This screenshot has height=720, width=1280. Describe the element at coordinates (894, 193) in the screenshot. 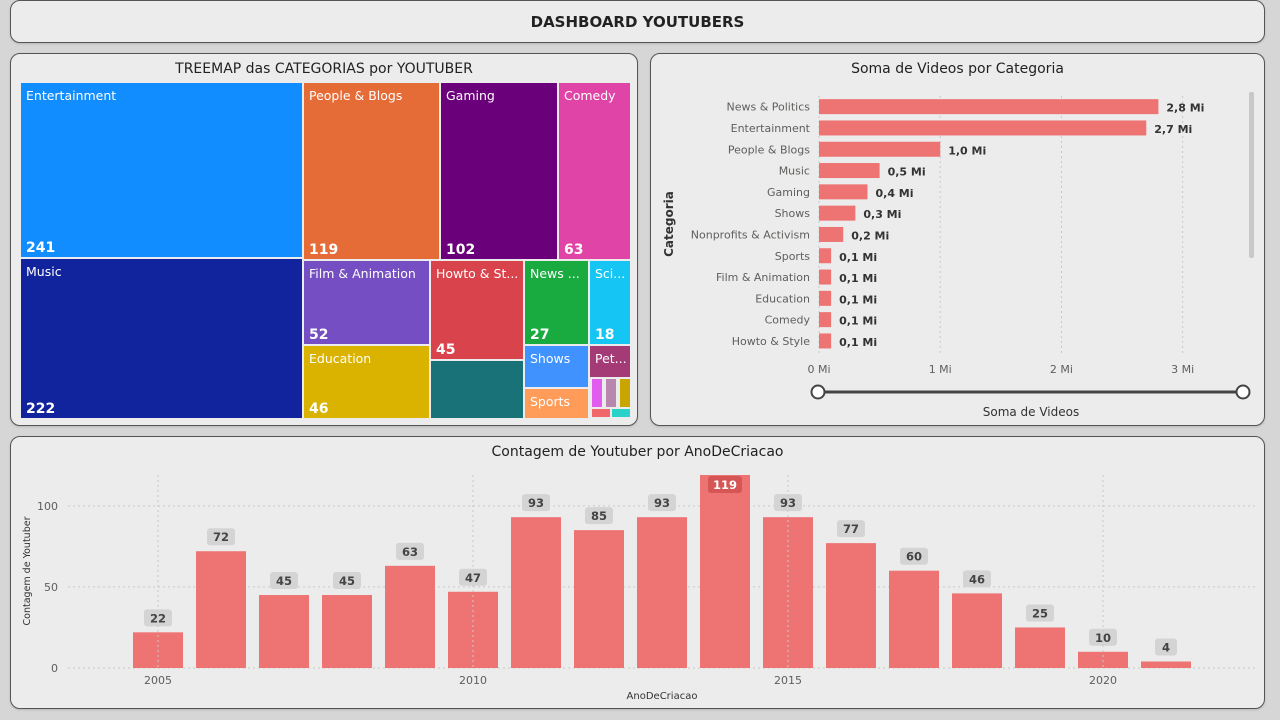

I see `bar-data-label: 0,4 Mi` at that location.